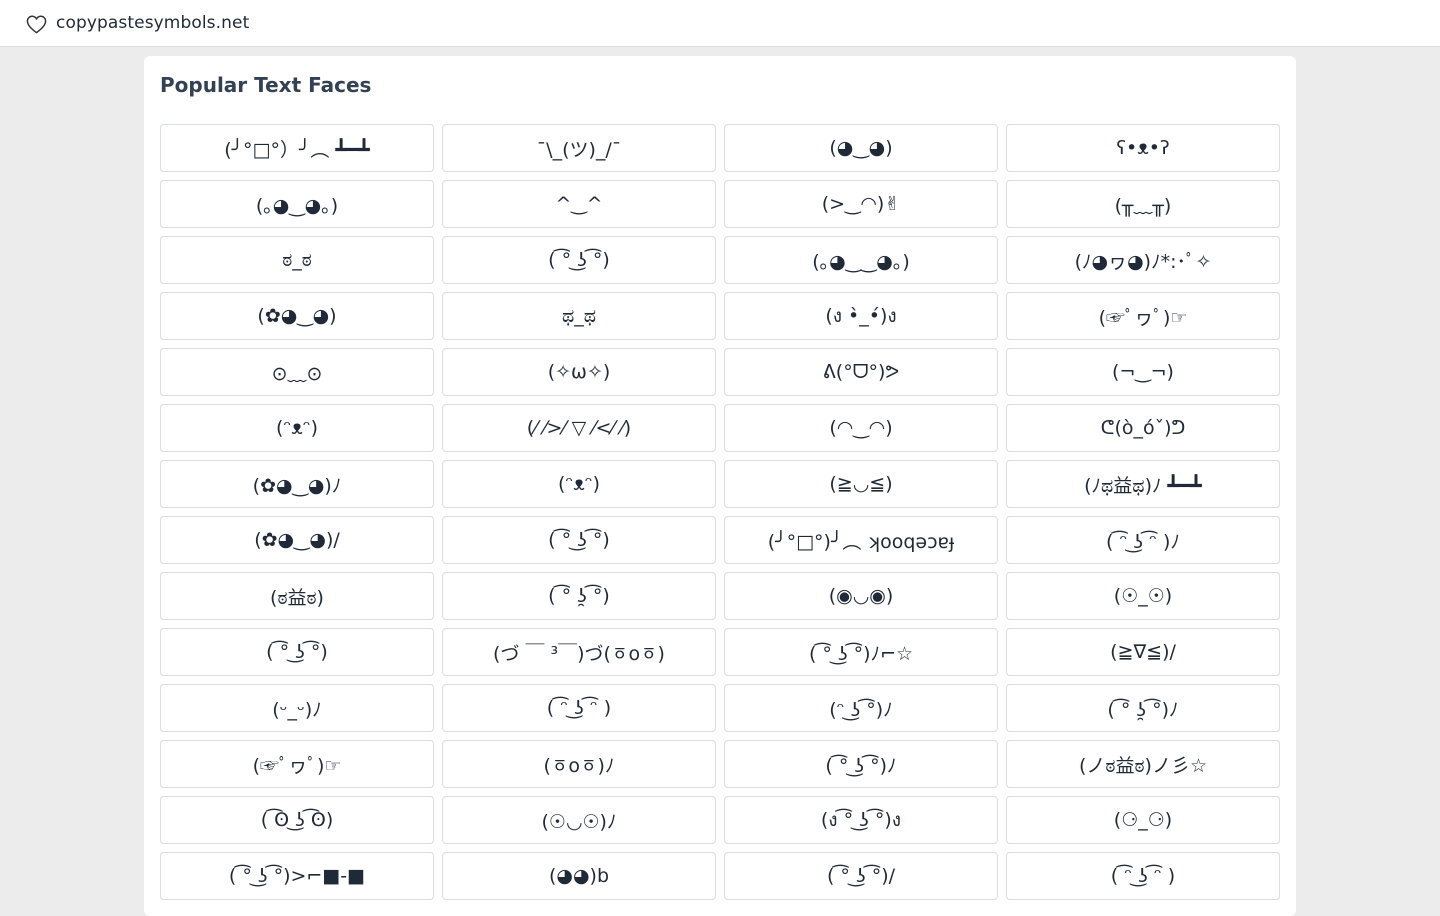  Describe the element at coordinates (266, 85) in the screenshot. I see `section-title: Popular Text Faces` at that location.